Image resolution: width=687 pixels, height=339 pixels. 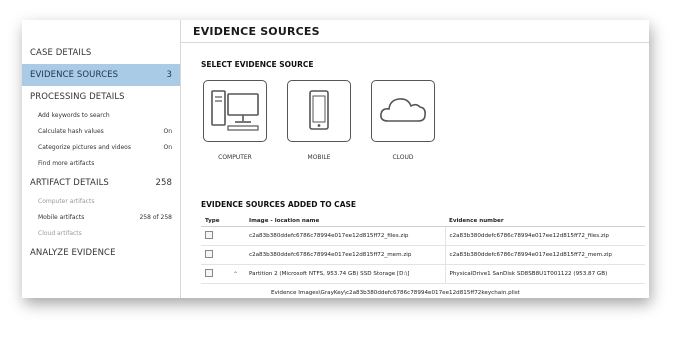 I want to click on expand-cell: ⌃, so click(x=237, y=274).